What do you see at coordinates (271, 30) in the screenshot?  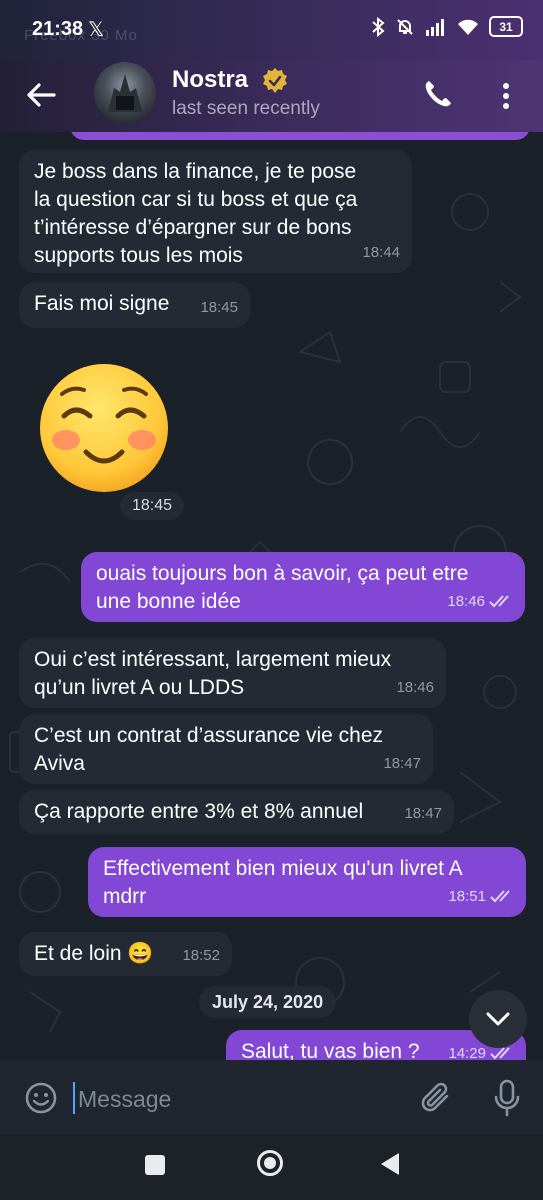 I see `status-bar: Freebox 30 Mo 21:38 𝕏 31` at bounding box center [271, 30].